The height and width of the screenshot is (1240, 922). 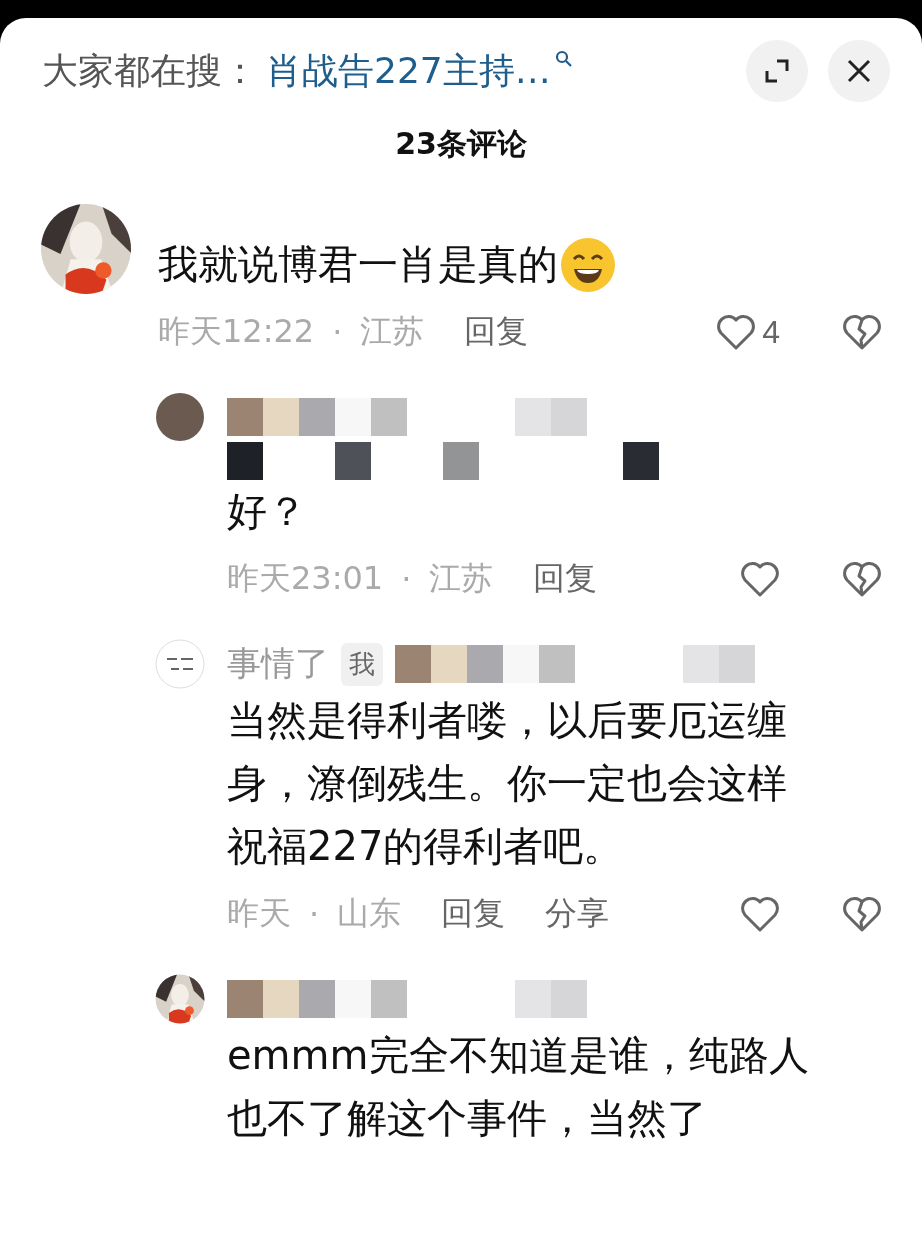 What do you see at coordinates (467, 1118) in the screenshot?
I see `comment-text: 也不了解这个事件，当然了` at bounding box center [467, 1118].